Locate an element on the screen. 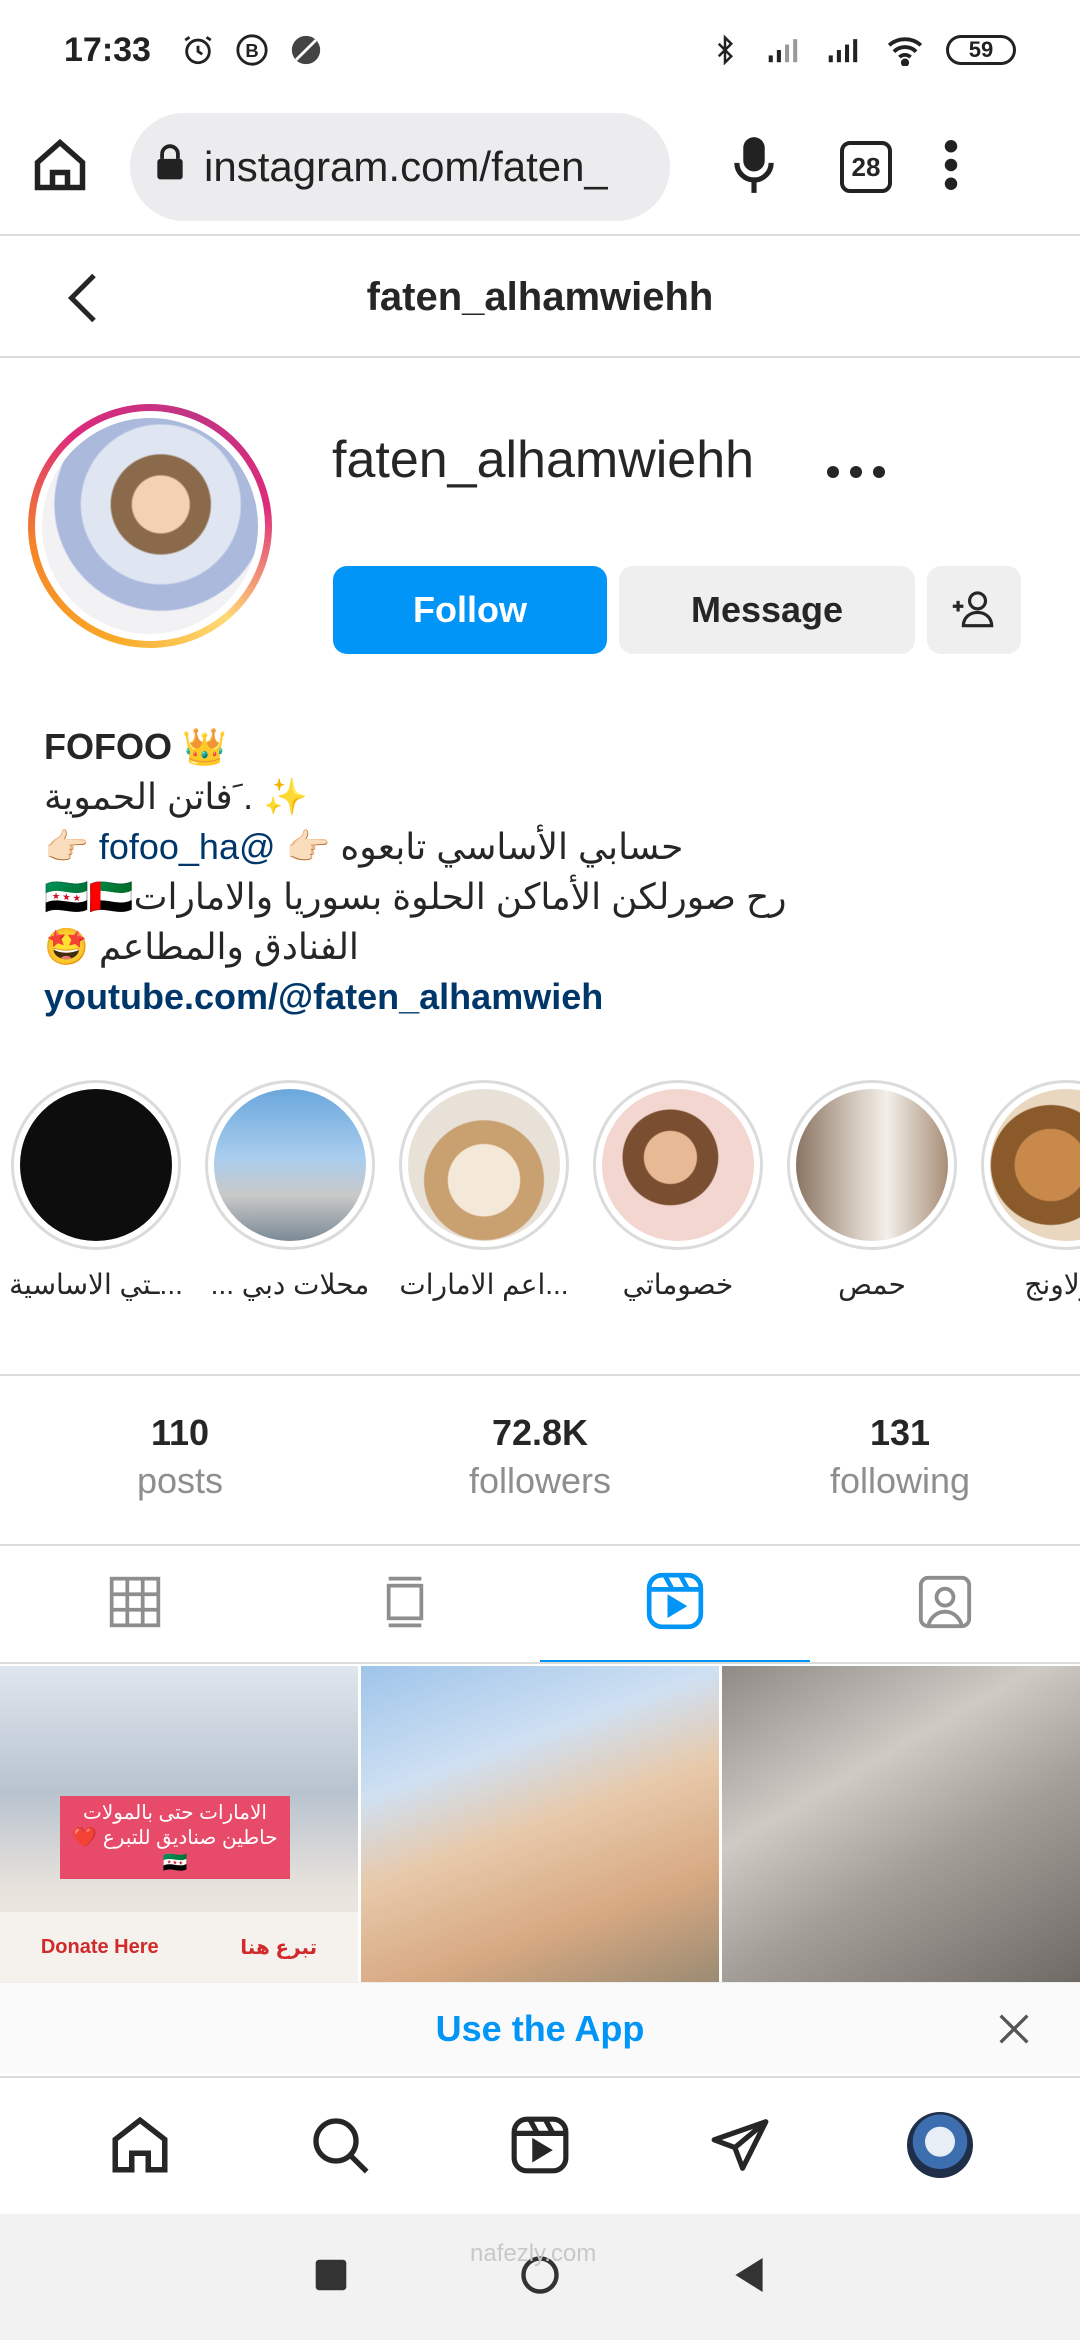  followers-count: 72.8K is located at coordinates (540, 1432).